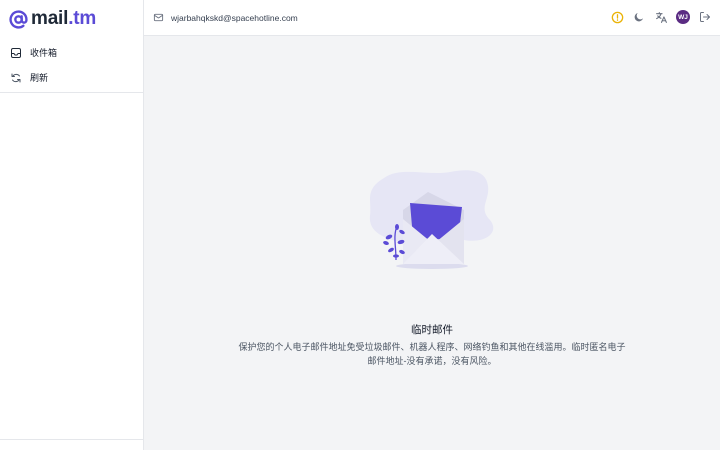 This screenshot has width=720, height=450. Describe the element at coordinates (234, 17) in the screenshot. I see `email-address: wjarbahqkskd@spacehotline.com` at that location.